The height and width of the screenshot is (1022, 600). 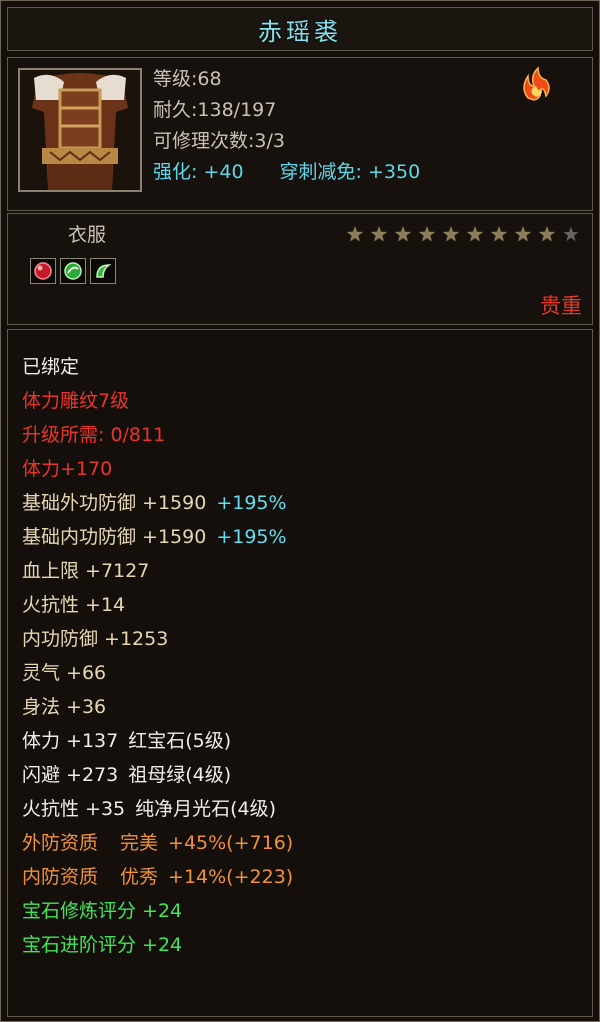 What do you see at coordinates (158, 843) in the screenshot?
I see `ext-quality: 外防资质 完美 +45%(+716)` at bounding box center [158, 843].